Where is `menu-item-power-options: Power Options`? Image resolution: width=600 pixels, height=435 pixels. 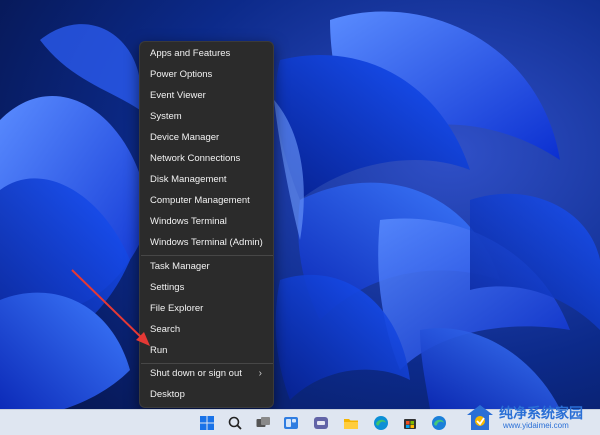
menu-item-power-options: Power Options is located at coordinates (207, 75).